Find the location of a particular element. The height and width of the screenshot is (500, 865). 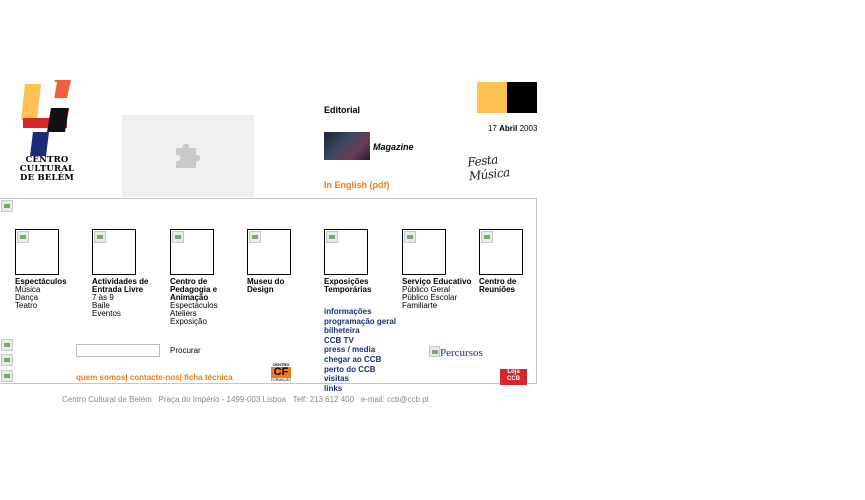

cf-logo-letters: CF is located at coordinates (281, 372).